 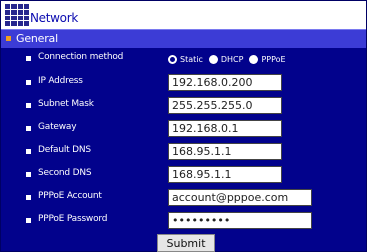 I want to click on subnet-mask-label: Subnet Mask, so click(x=66, y=104).